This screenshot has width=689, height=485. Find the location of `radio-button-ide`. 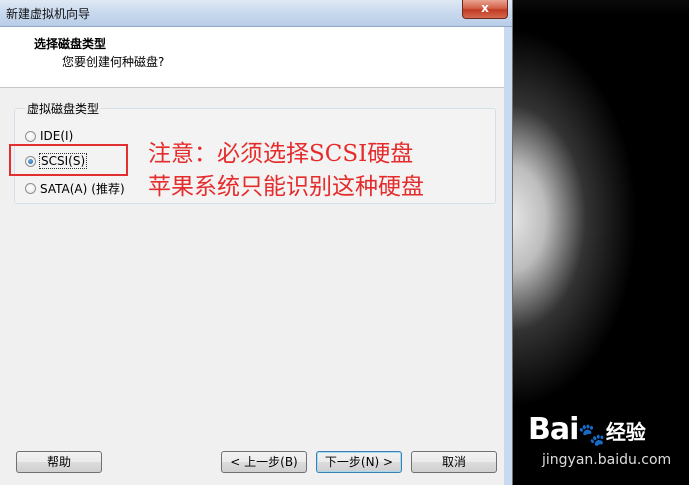

radio-button-ide is located at coordinates (30, 136).